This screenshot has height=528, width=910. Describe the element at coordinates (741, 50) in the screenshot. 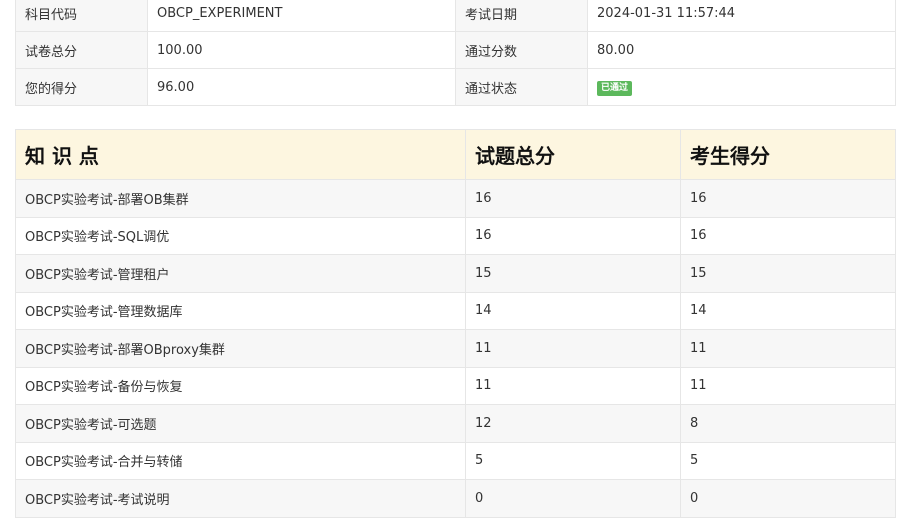

I see `pass-score-value: 80.00` at that location.